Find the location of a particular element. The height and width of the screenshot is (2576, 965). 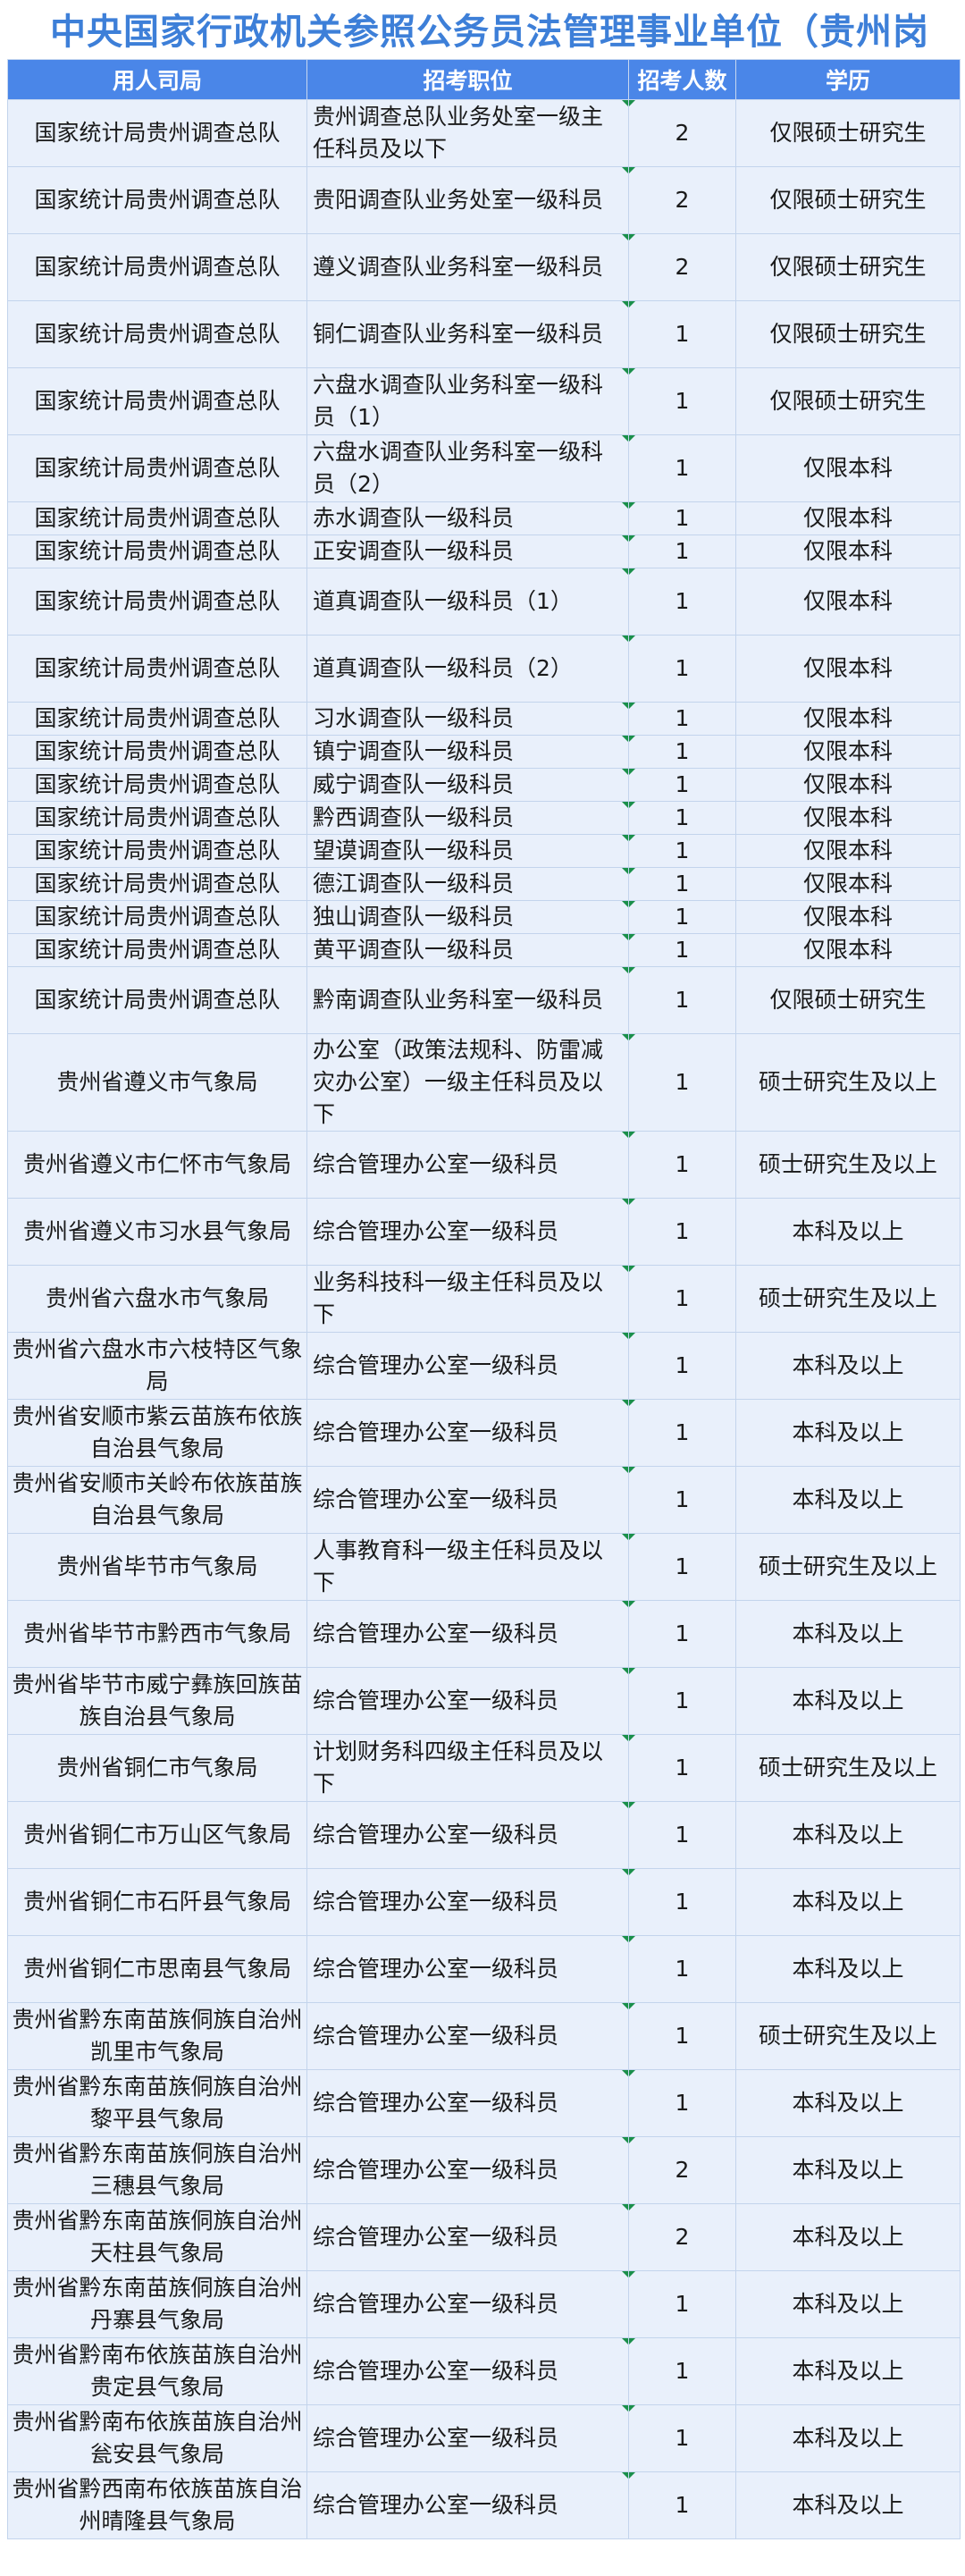

cell-org: 贵州省黔东南苗族侗族自治州黎平县气象局 is located at coordinates (157, 2103).